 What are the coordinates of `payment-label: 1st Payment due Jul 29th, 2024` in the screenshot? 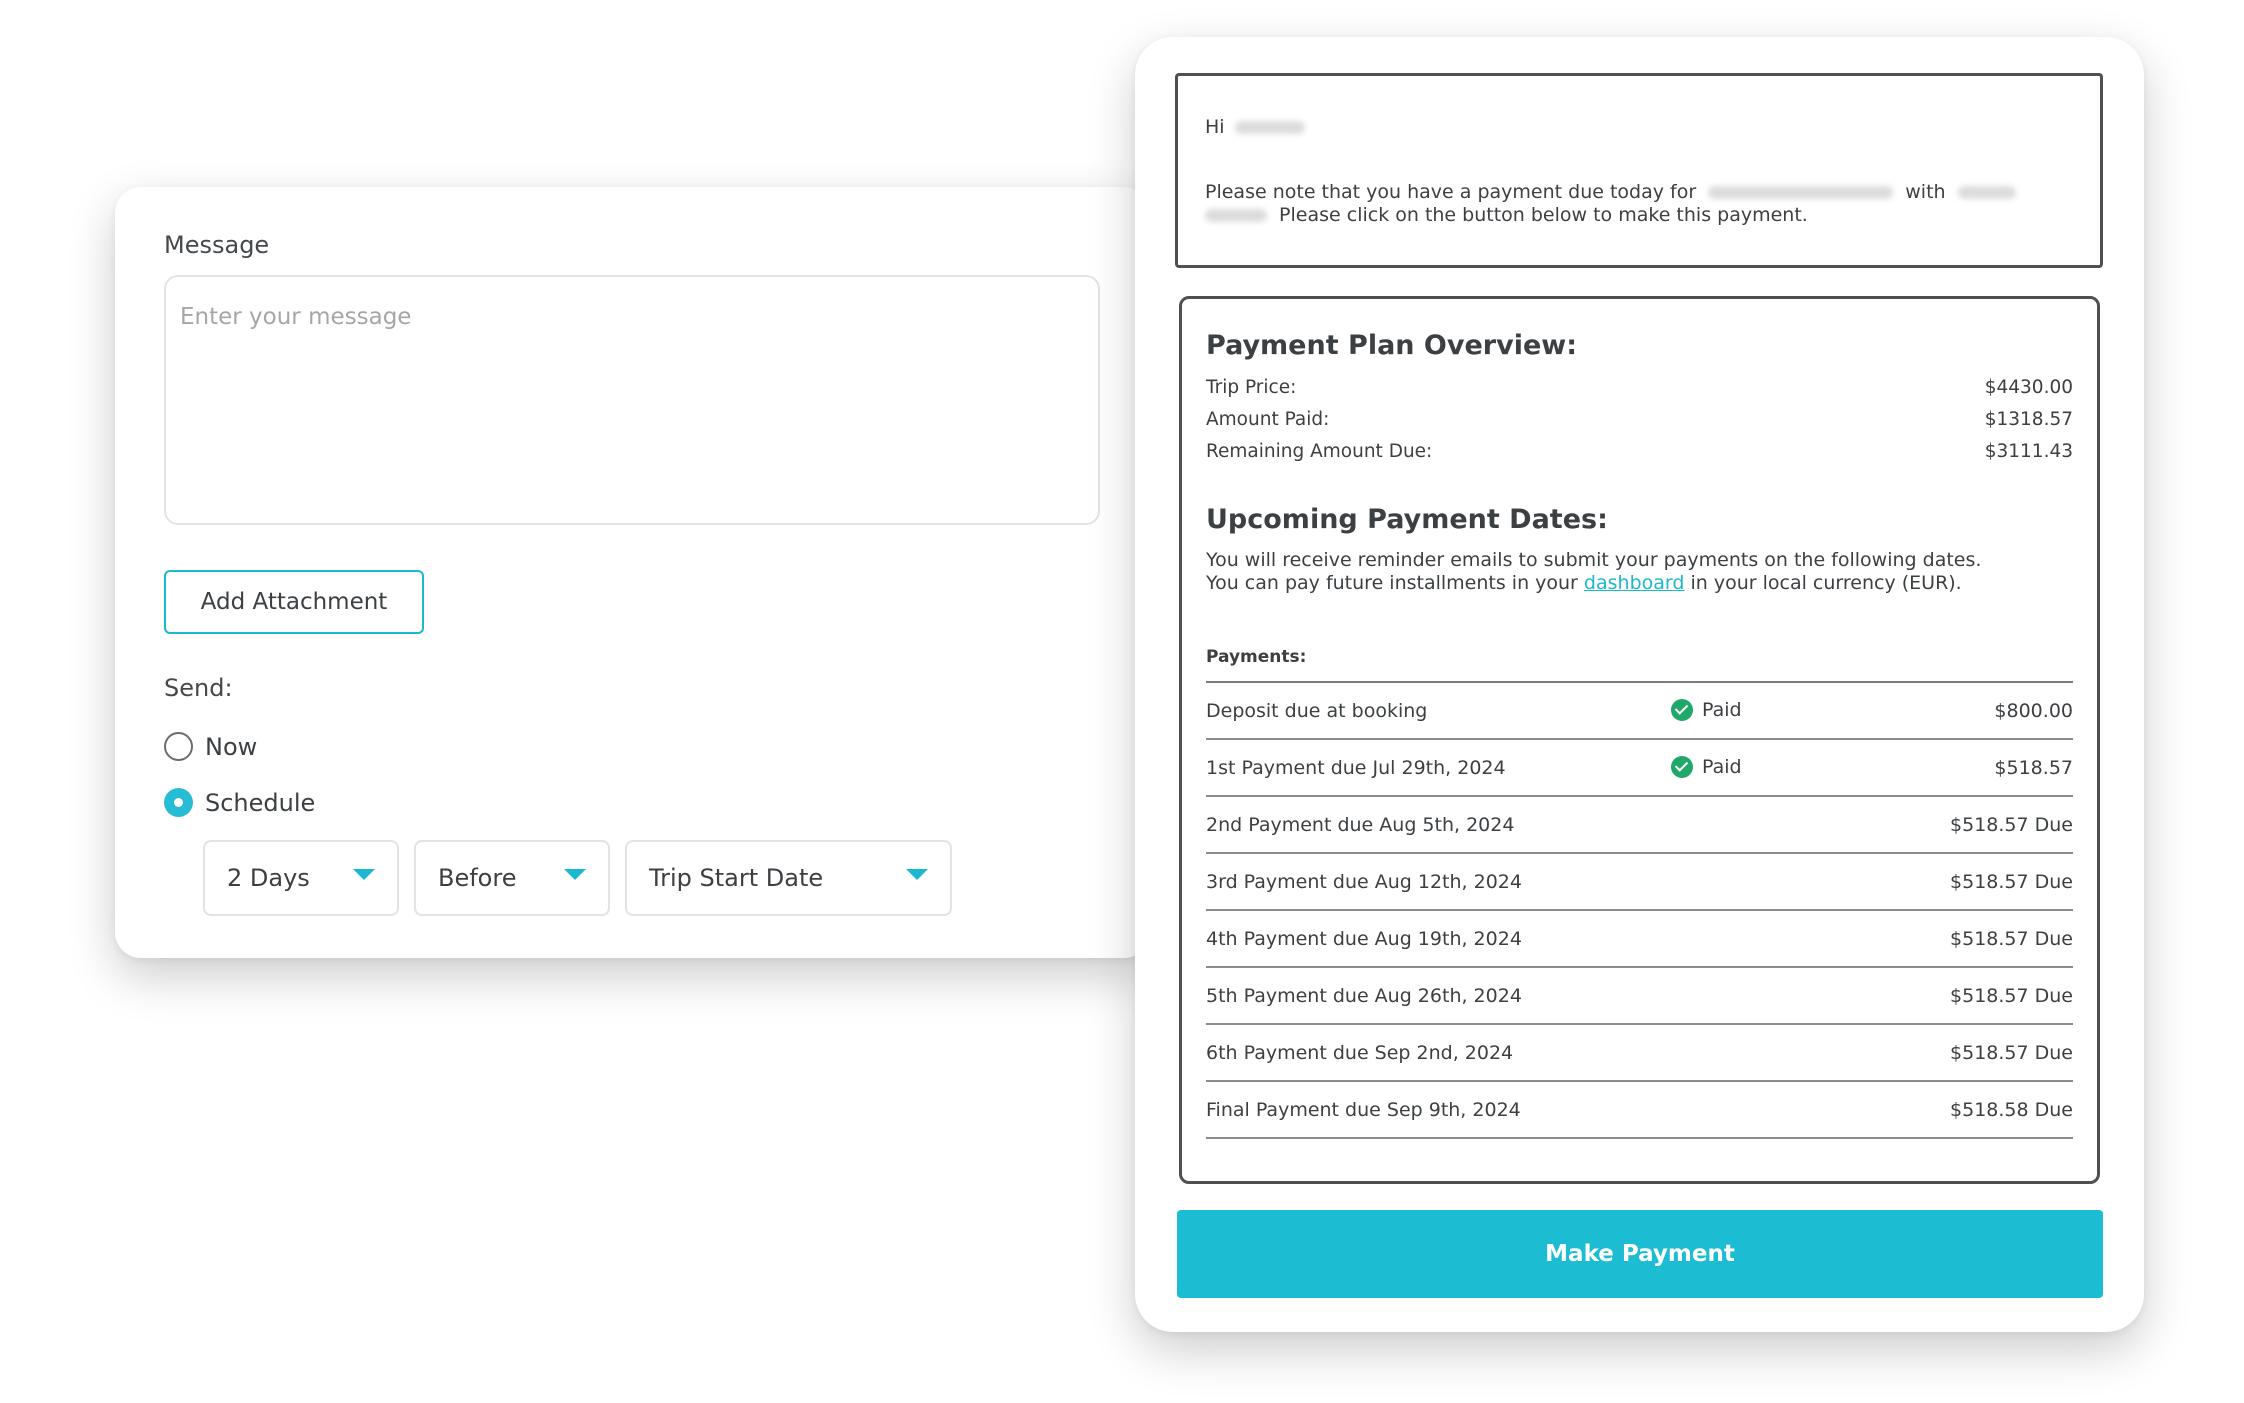 It's located at (1356, 768).